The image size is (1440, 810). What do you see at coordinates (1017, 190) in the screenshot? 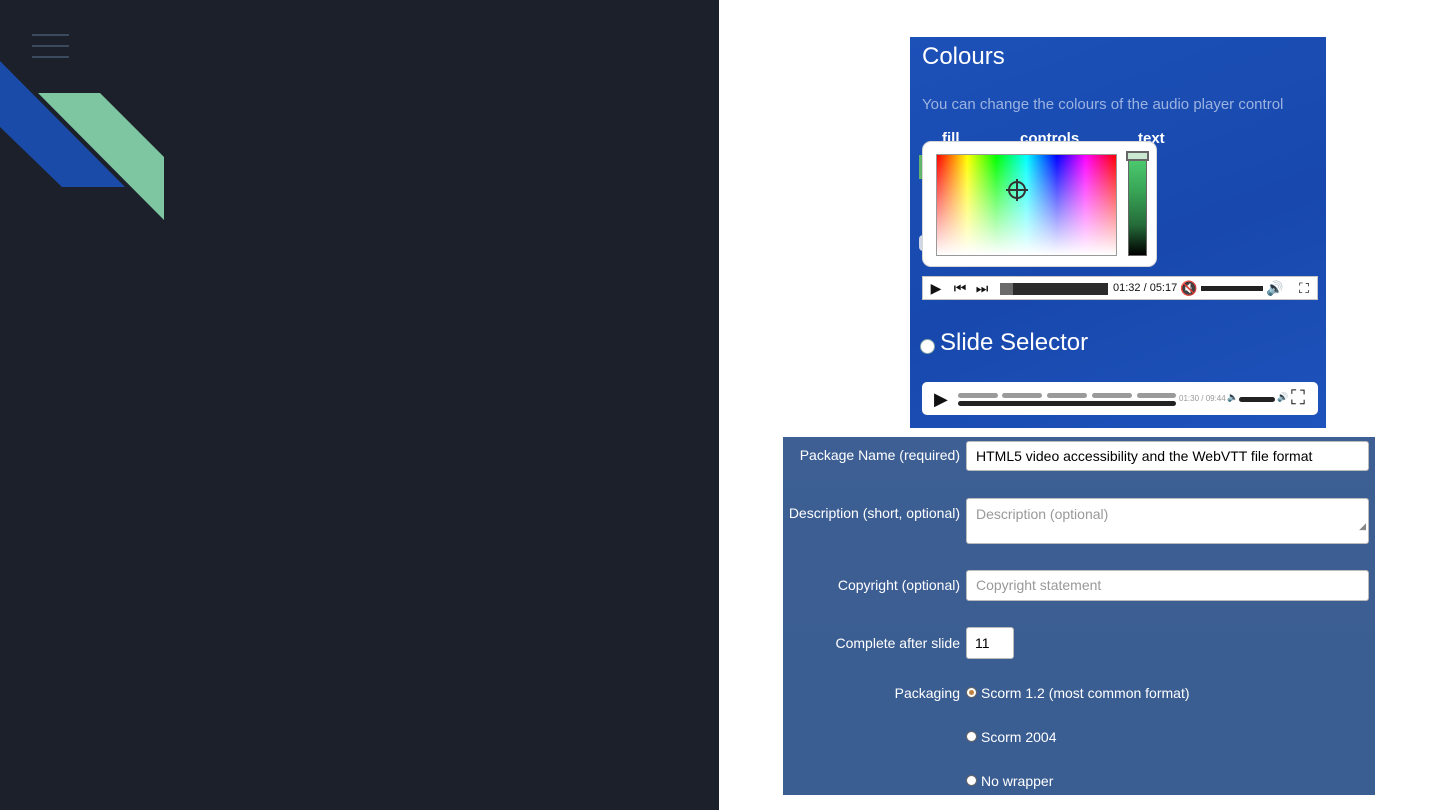
I see `crosshair-cursor-icon` at bounding box center [1017, 190].